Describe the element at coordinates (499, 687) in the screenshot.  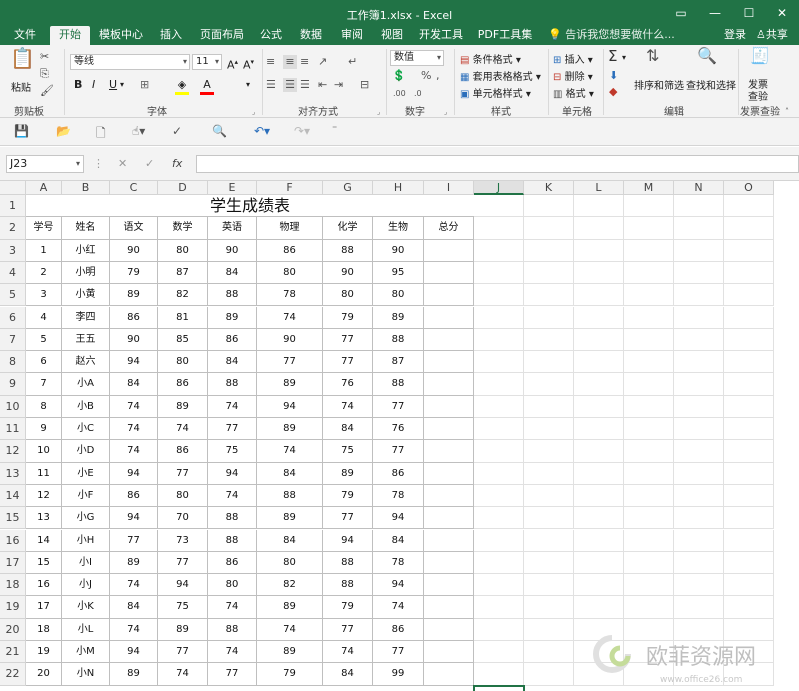
I see `active-cell` at that location.